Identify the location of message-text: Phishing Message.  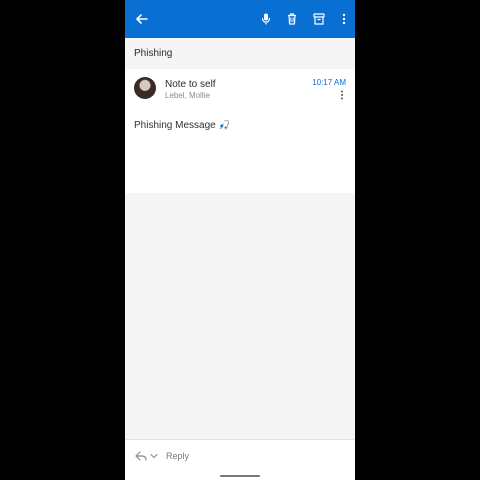
(175, 125).